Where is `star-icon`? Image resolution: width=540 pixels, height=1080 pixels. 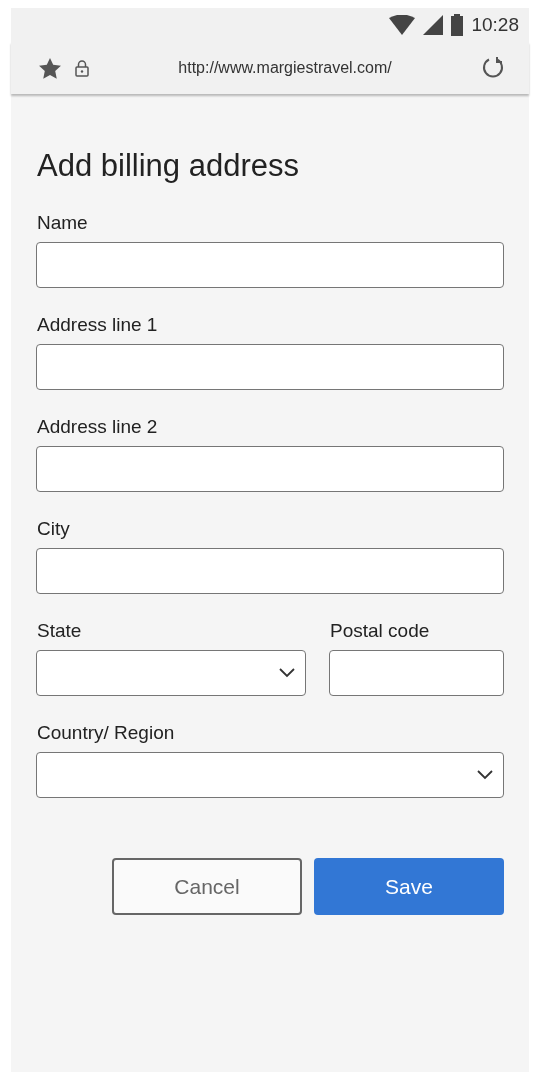
star-icon is located at coordinates (50, 68).